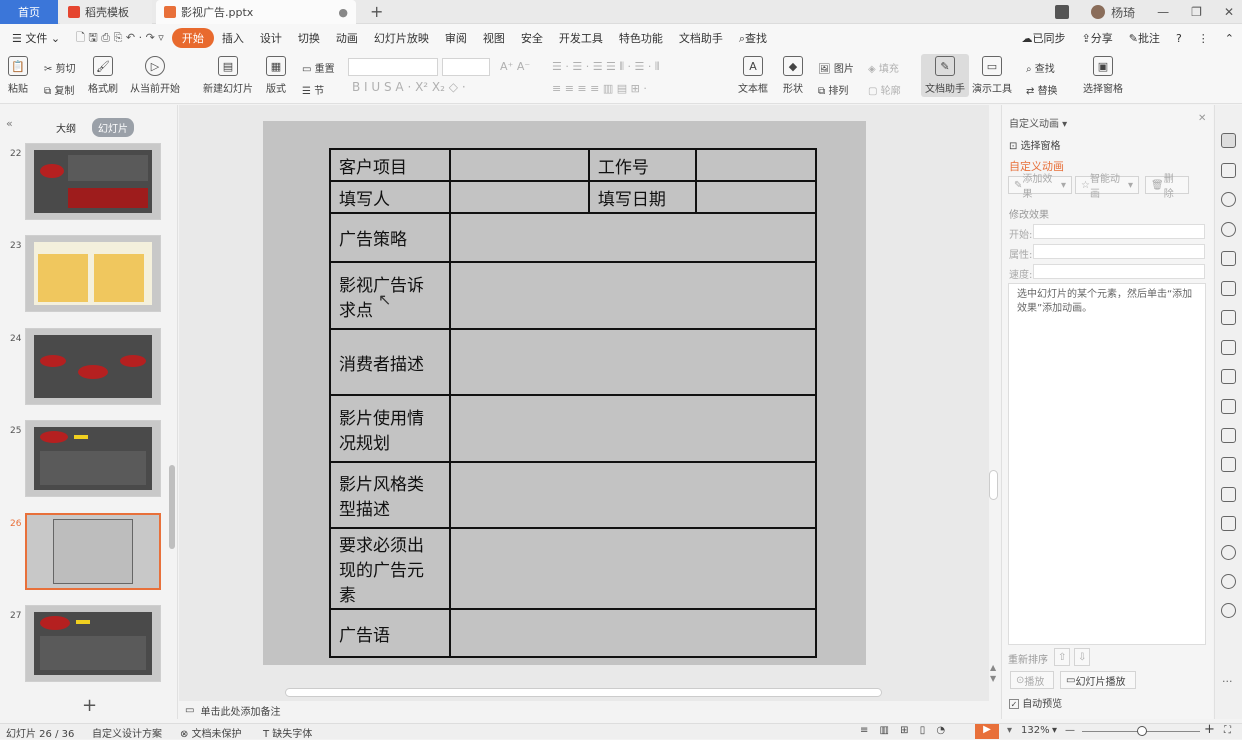 Image resolution: width=1242 pixels, height=740 pixels. What do you see at coordinates (9, 123) in the screenshot?
I see `collapse-pane-icon: «` at bounding box center [9, 123].